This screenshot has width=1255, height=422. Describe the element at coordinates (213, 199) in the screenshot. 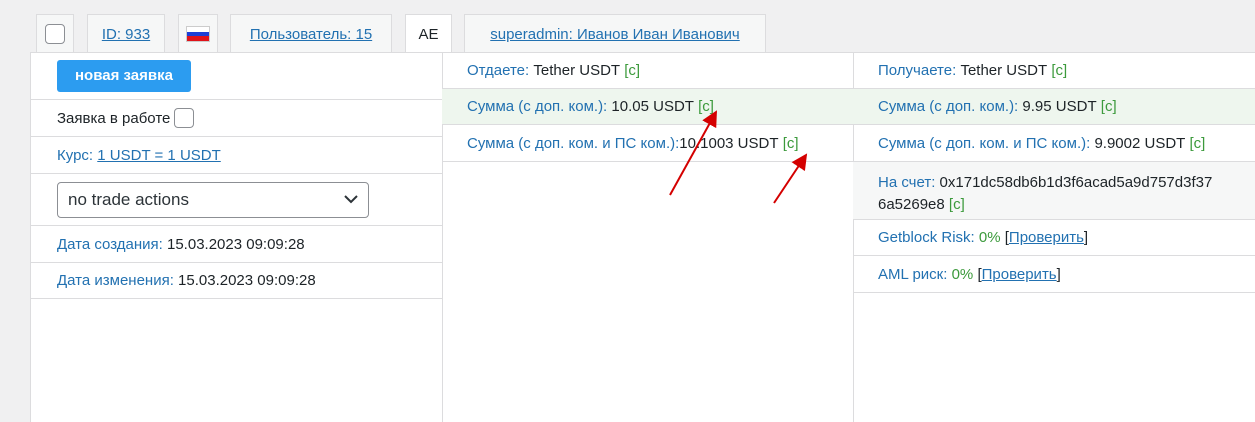

I see `trade-actions-select: no trade actions` at that location.